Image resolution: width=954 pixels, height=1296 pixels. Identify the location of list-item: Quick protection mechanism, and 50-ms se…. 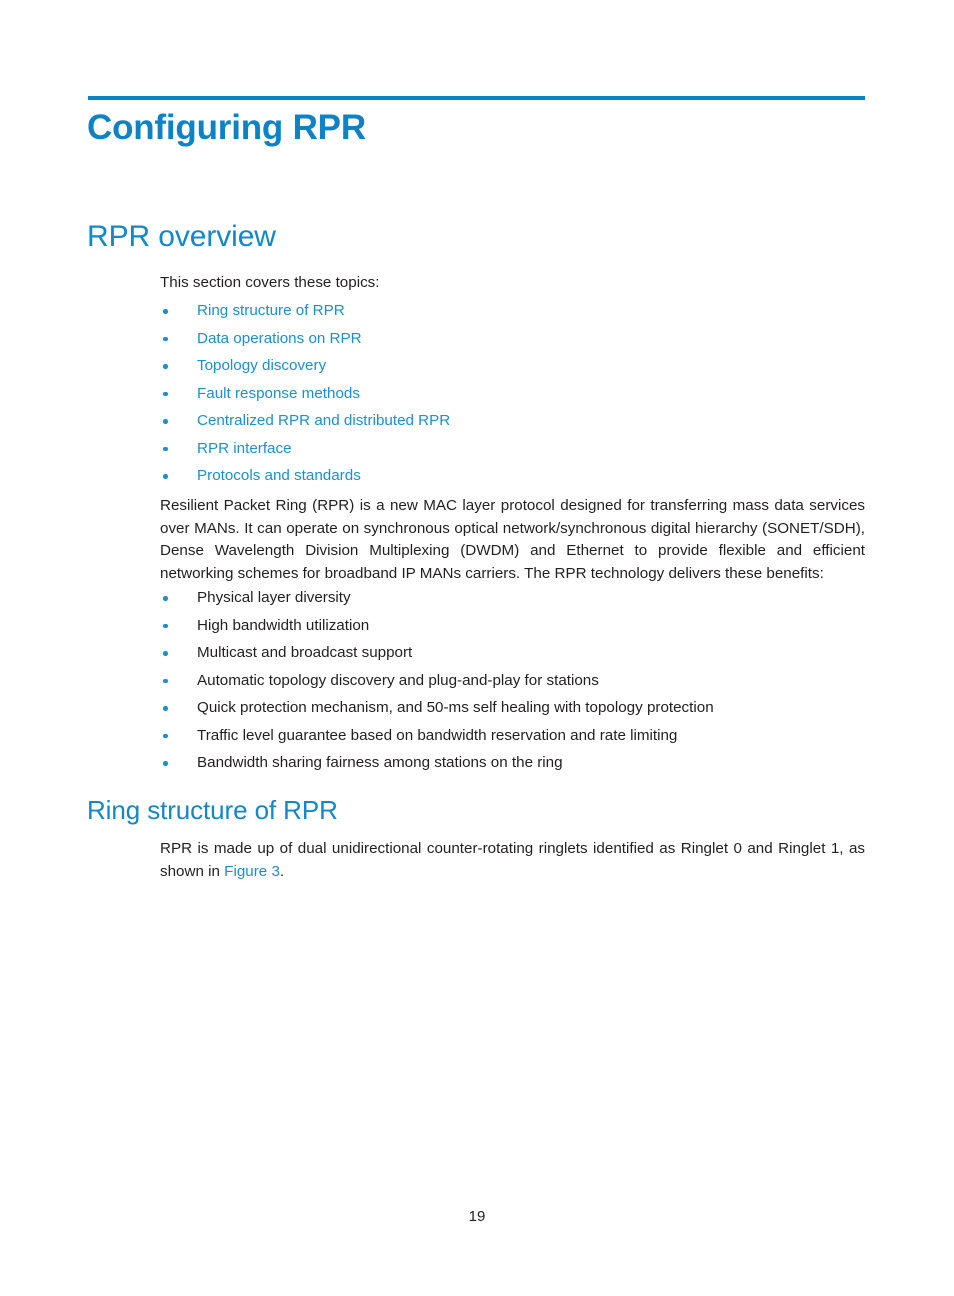
(512, 708).